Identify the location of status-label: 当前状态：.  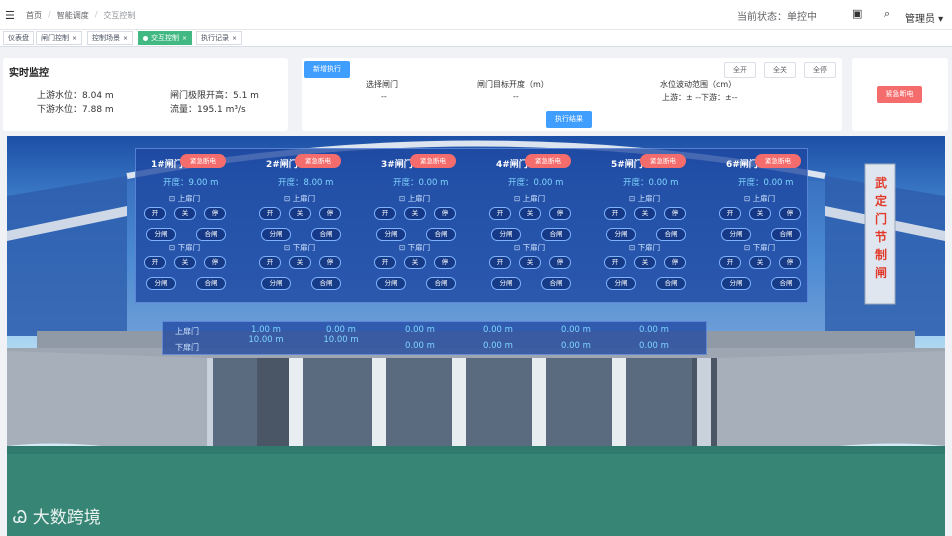
(762, 17).